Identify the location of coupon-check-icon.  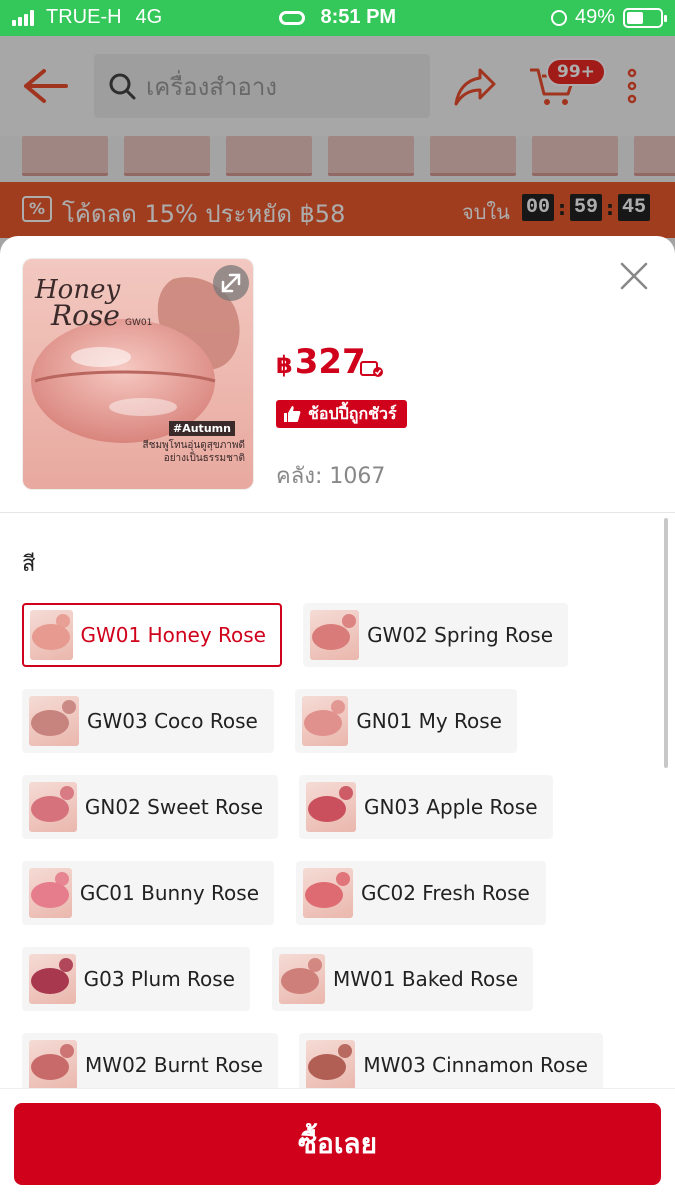
(371, 369).